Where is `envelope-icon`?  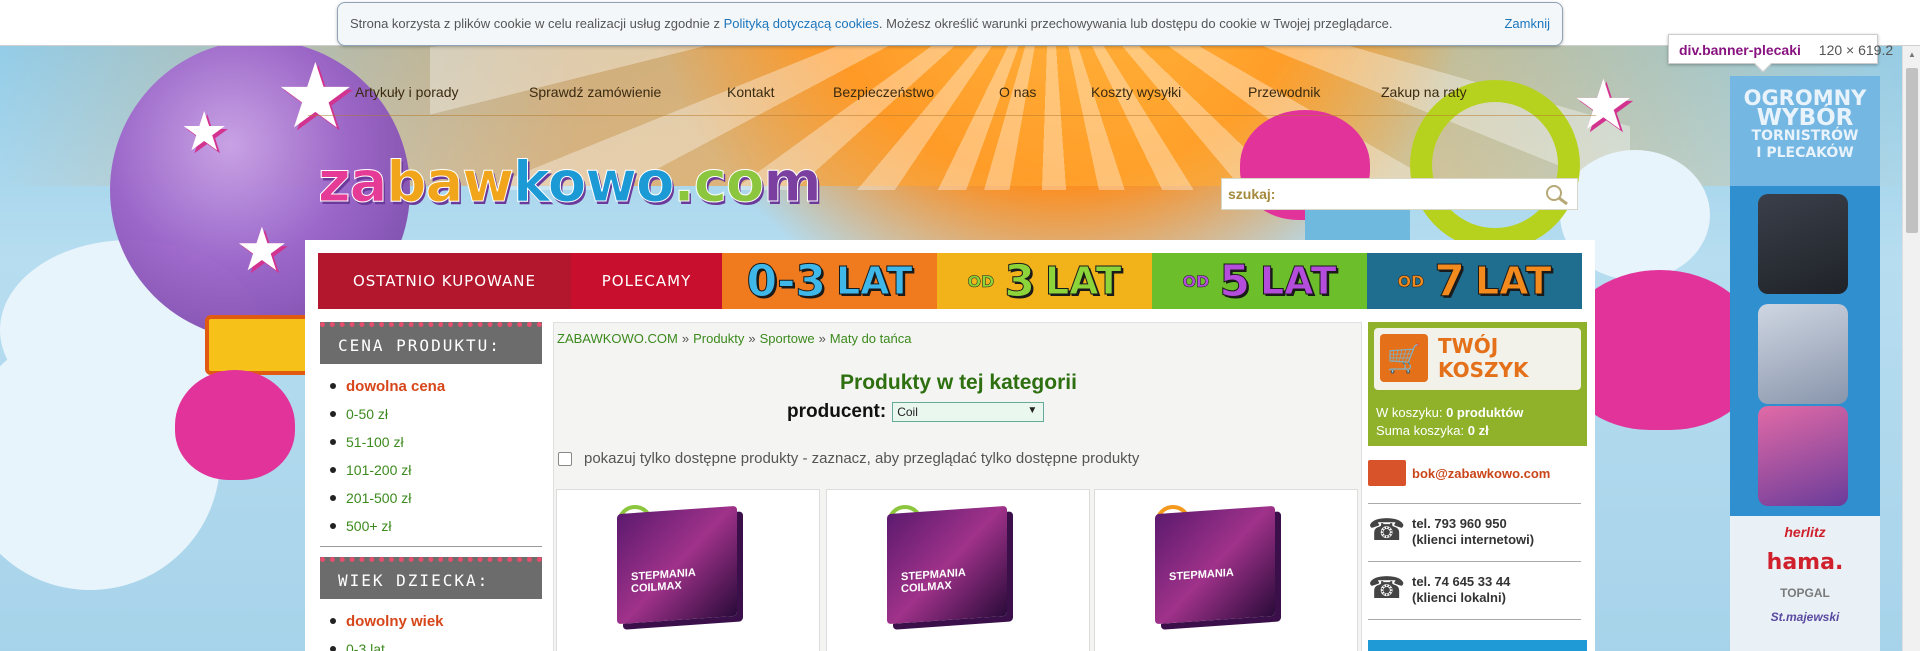
envelope-icon is located at coordinates (1387, 473).